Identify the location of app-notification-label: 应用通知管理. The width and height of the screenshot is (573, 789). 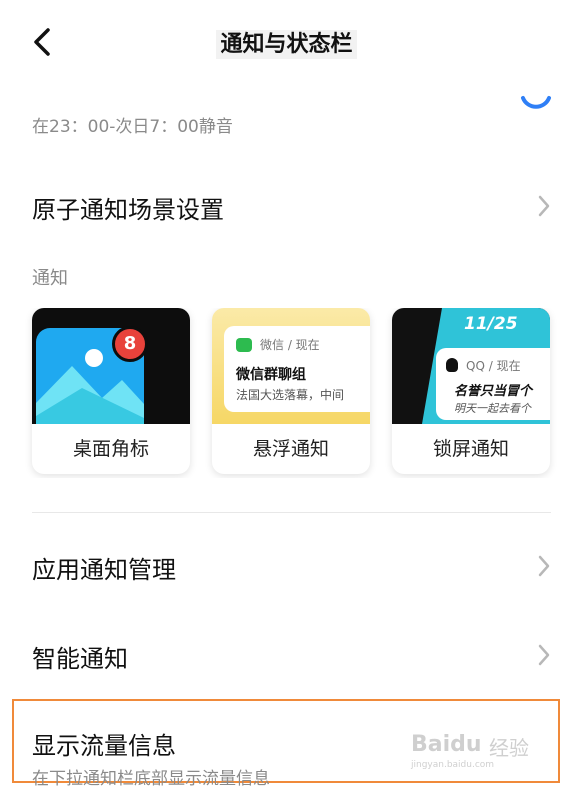
(104, 570).